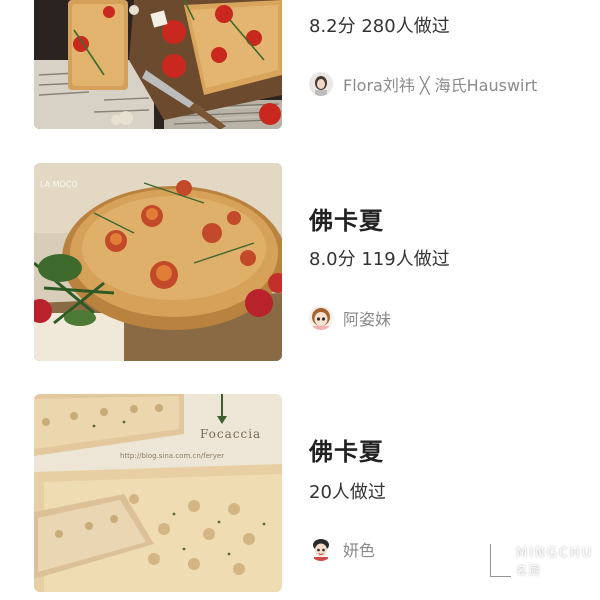 This screenshot has width=600, height=600. Describe the element at coordinates (555, 553) in the screenshot. I see `watermark-brand-en: MINGCHU` at that location.